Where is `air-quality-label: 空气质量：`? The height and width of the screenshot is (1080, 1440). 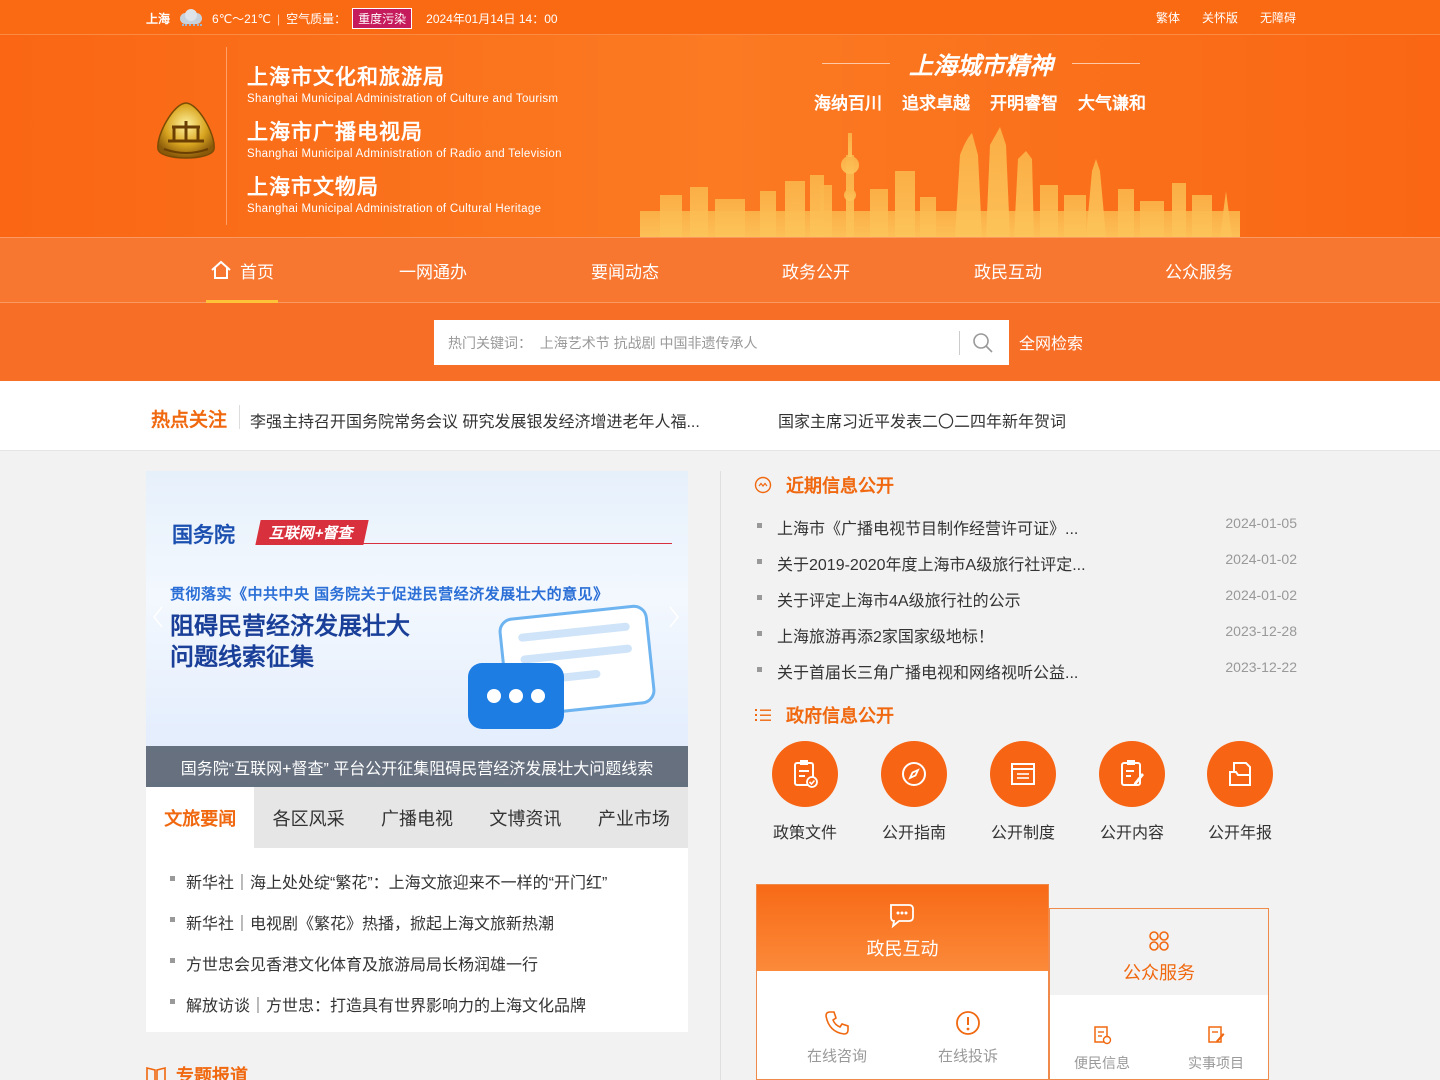 air-quality-label: 空气质量： is located at coordinates (316, 19).